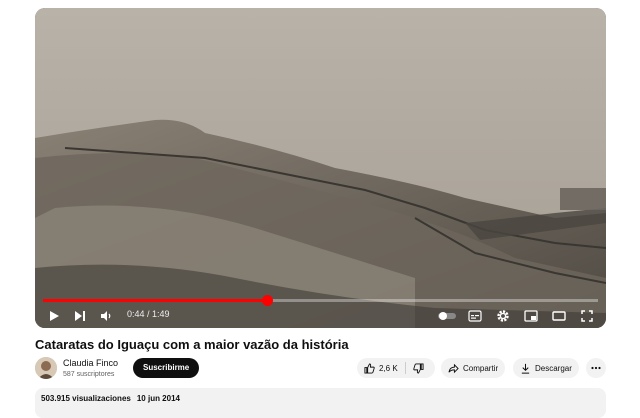 This screenshot has width=640, height=418. Describe the element at coordinates (525, 368) in the screenshot. I see `download-icon` at that location.